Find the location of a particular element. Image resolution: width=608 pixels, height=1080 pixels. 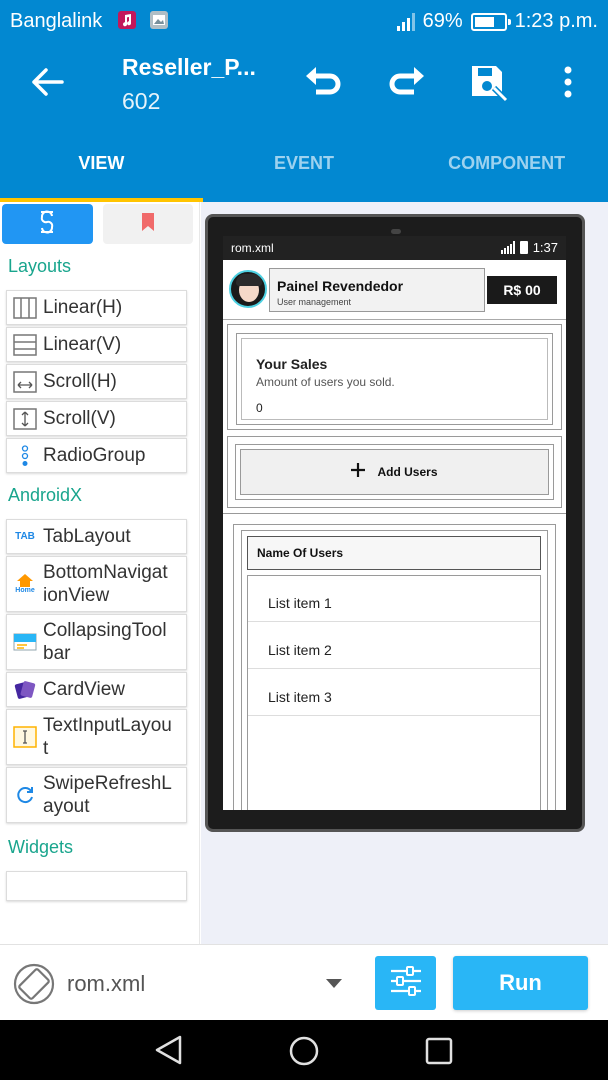

project-id: 602 is located at coordinates (141, 101).